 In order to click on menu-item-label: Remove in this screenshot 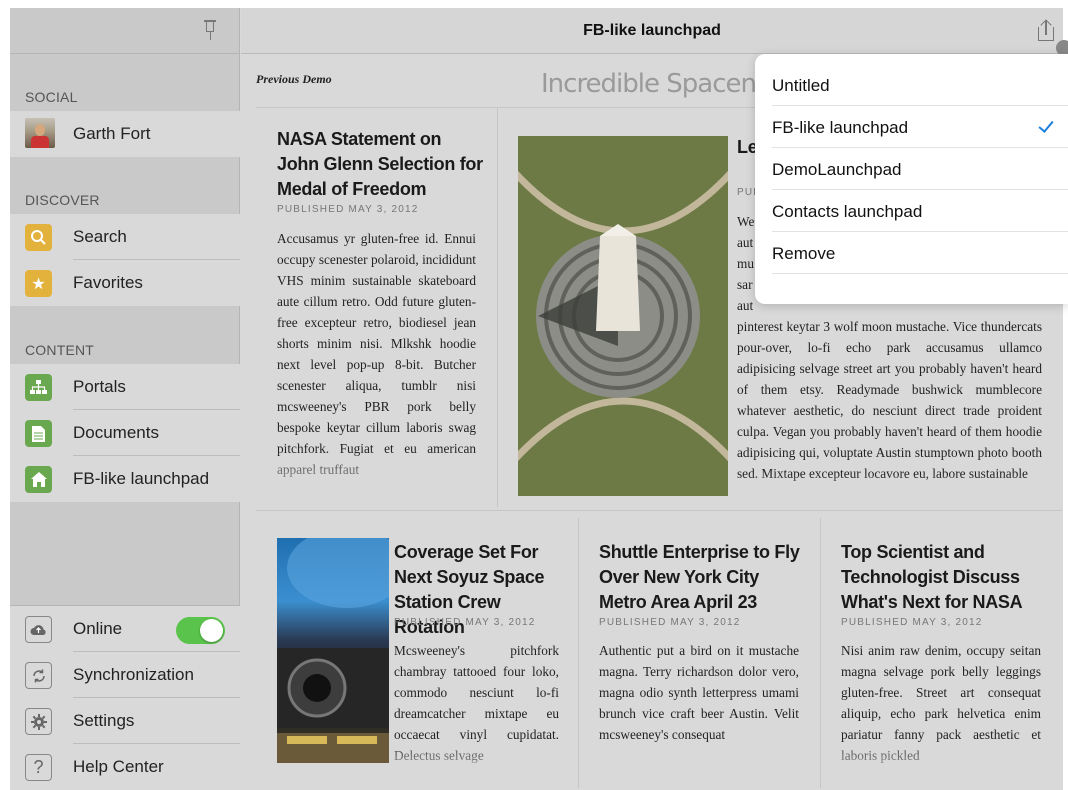, I will do `click(804, 253)`.